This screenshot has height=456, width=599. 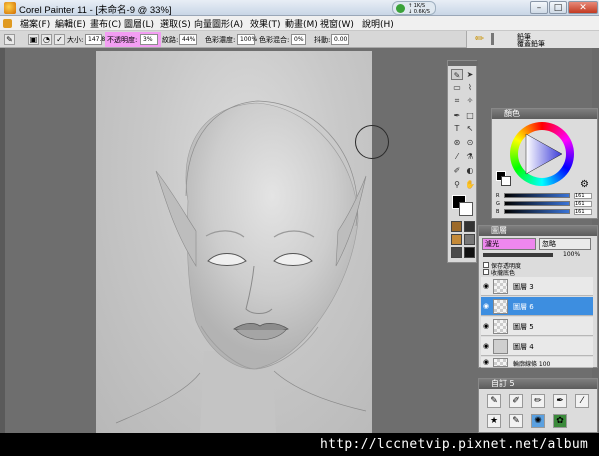 What do you see at coordinates (537, 286) in the screenshot?
I see `layer-row: ◉ 圖層 3` at bounding box center [537, 286].